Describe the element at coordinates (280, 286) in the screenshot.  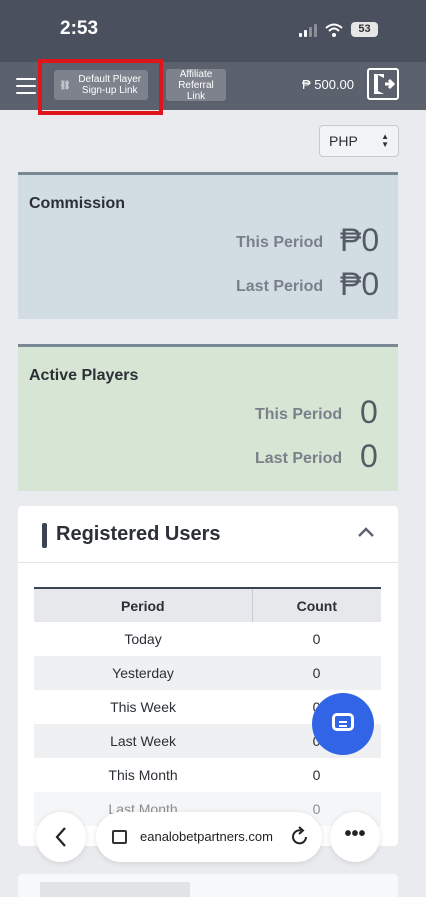
I see `commission-last-period-label: Last Period` at that location.